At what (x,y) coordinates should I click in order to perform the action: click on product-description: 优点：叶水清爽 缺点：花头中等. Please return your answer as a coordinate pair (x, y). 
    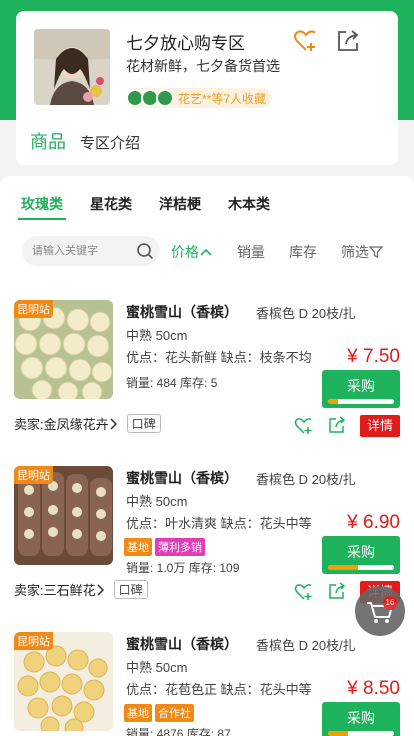
    Looking at the image, I should click on (219, 523).